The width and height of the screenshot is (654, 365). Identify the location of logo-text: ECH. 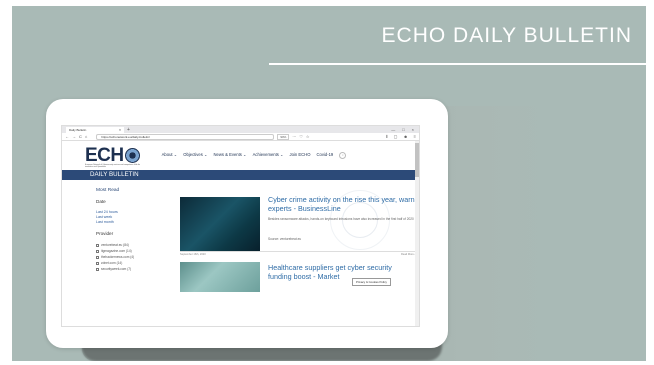
(104, 155).